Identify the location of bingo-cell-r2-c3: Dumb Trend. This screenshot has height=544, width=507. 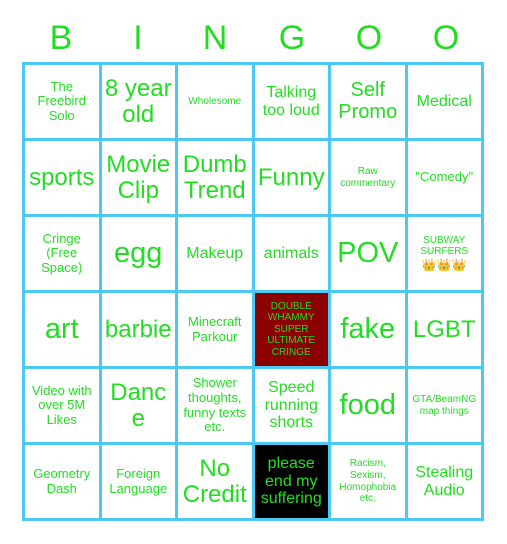
(216, 179).